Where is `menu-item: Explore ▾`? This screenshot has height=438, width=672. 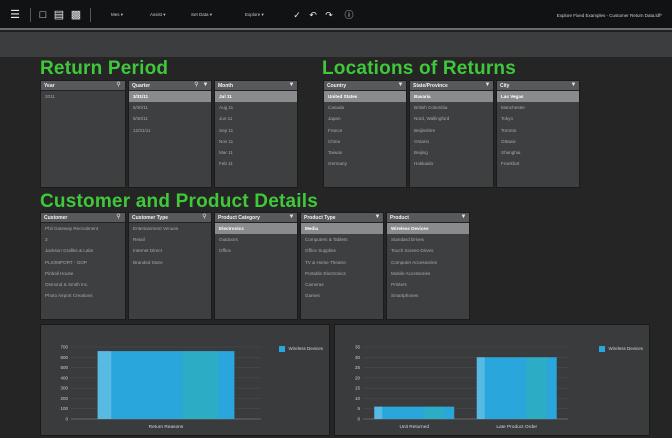
menu-item: Explore ▾ is located at coordinates (254, 15).